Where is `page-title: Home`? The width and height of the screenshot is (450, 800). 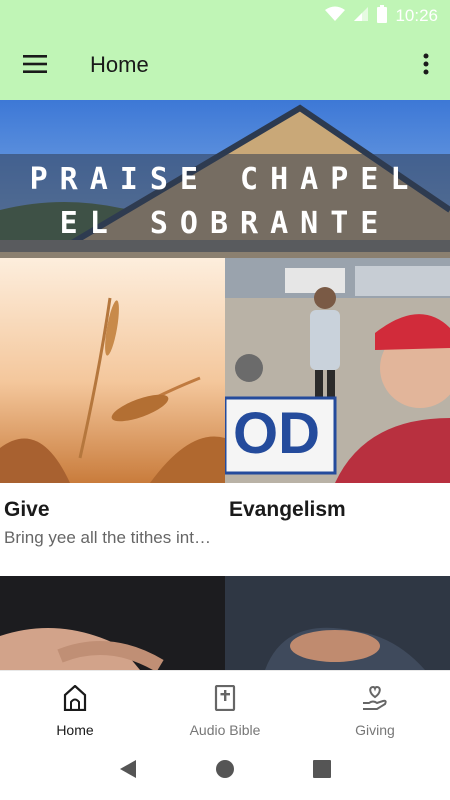 page-title: Home is located at coordinates (119, 64).